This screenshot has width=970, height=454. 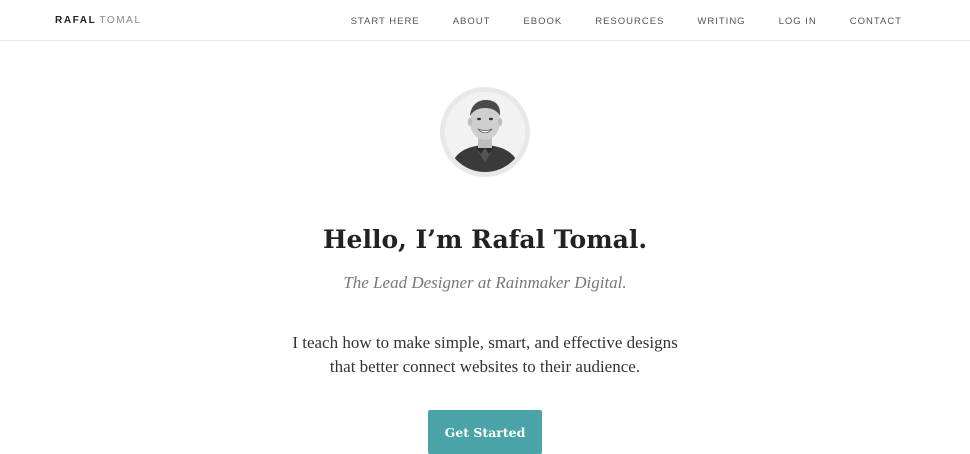 I want to click on nav-contact: CONTACT, so click(x=876, y=21).